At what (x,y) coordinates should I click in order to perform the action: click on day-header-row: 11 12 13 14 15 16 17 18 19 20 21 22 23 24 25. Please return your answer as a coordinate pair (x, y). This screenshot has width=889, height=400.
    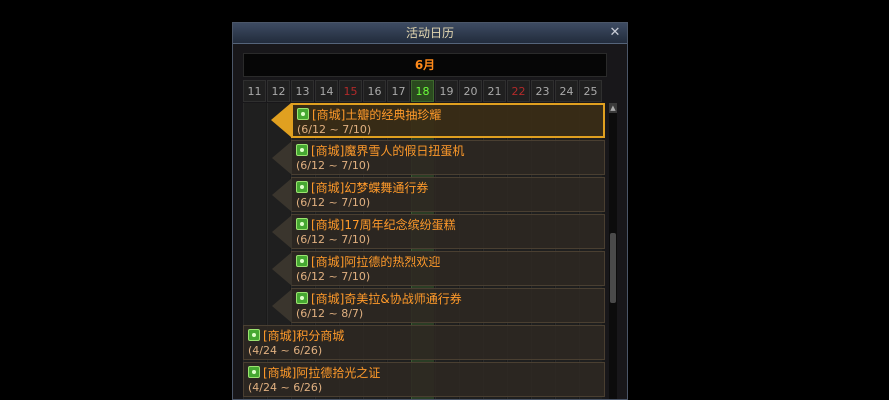
    Looking at the image, I should click on (423, 91).